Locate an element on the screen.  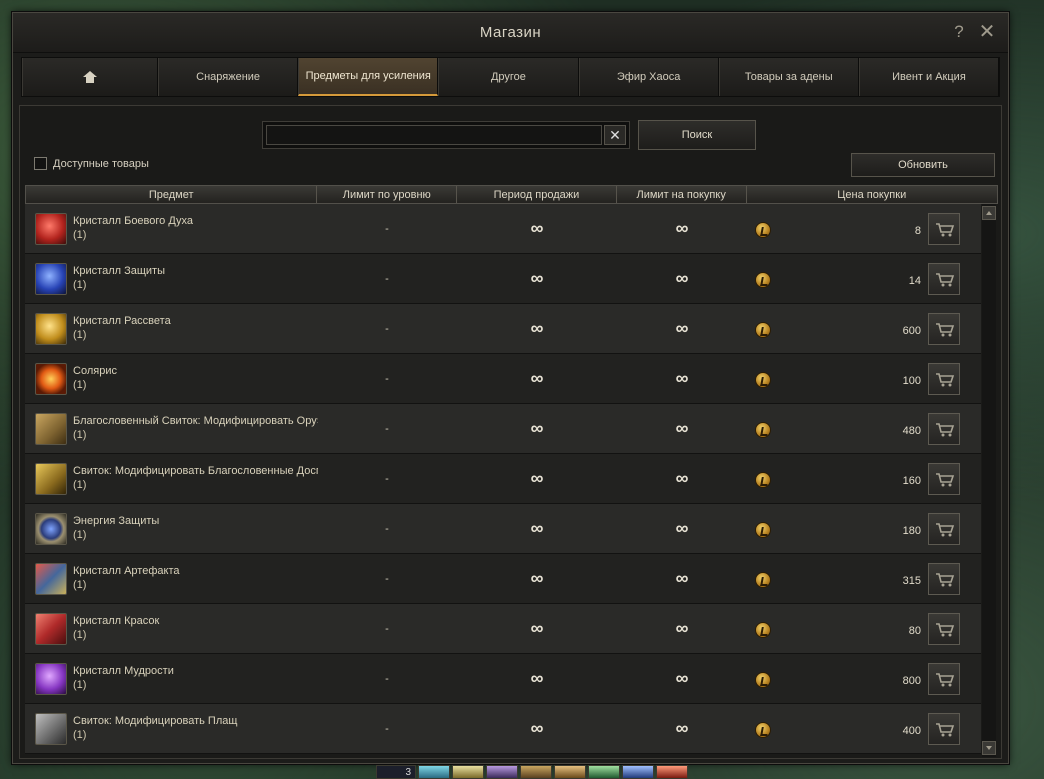
tab-home is located at coordinates (90, 77).